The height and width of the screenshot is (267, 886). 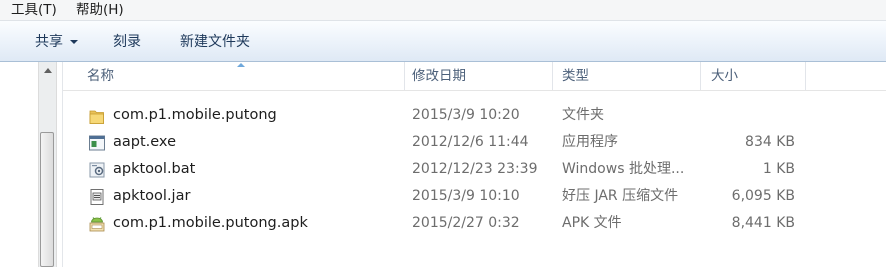 I want to click on column-header-row: 名称 修改日期 类型 大小, so click(x=474, y=76).